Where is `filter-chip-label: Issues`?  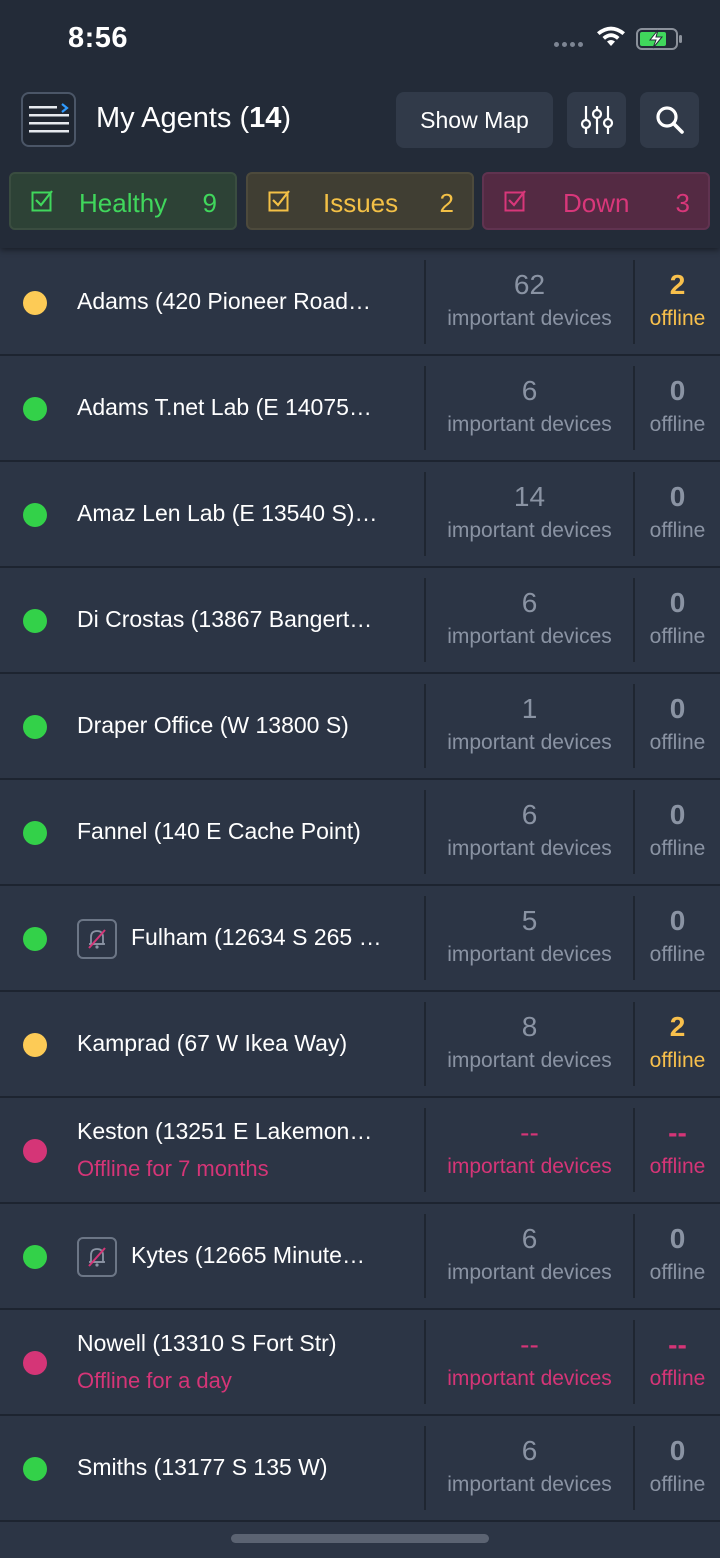 filter-chip-label: Issues is located at coordinates (361, 203).